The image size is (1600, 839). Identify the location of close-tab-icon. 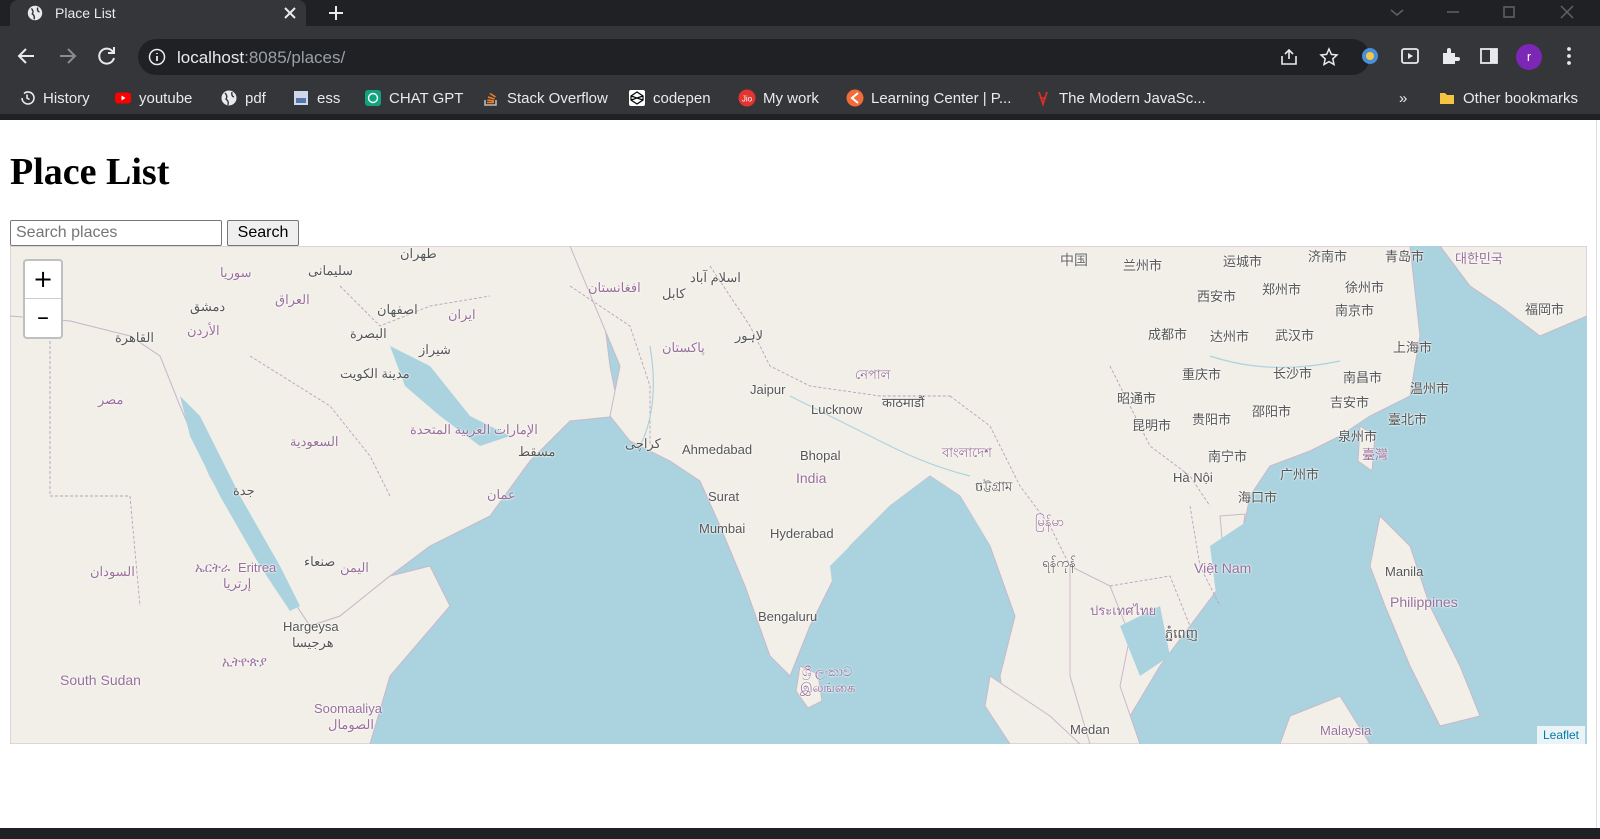
(290, 13).